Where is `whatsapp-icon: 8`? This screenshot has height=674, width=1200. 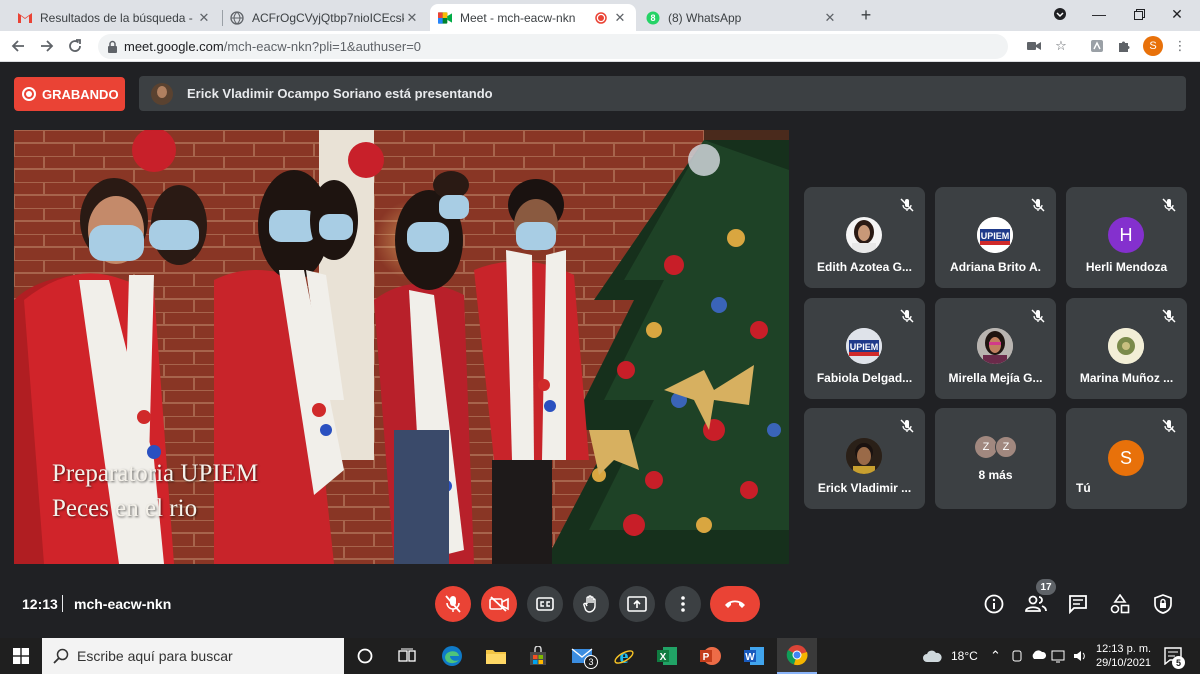
whatsapp-icon: 8 is located at coordinates (653, 18).